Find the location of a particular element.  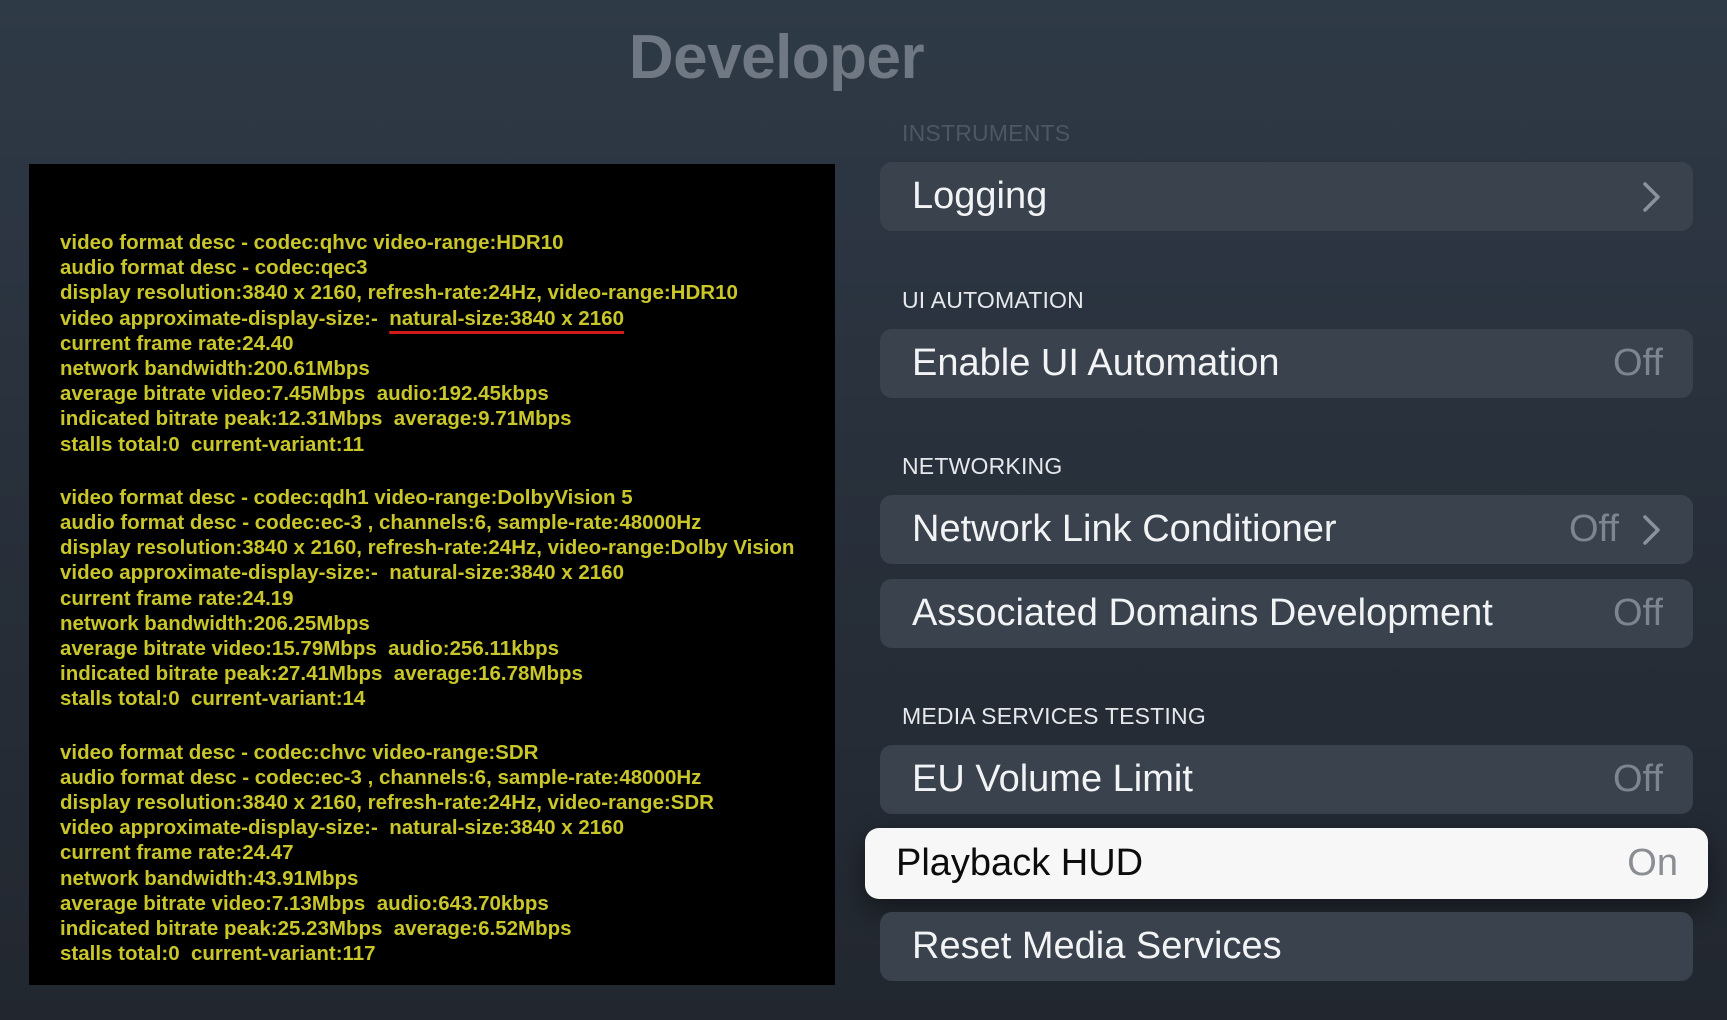

hud-line: current frame rate:24.40 is located at coordinates (177, 343).